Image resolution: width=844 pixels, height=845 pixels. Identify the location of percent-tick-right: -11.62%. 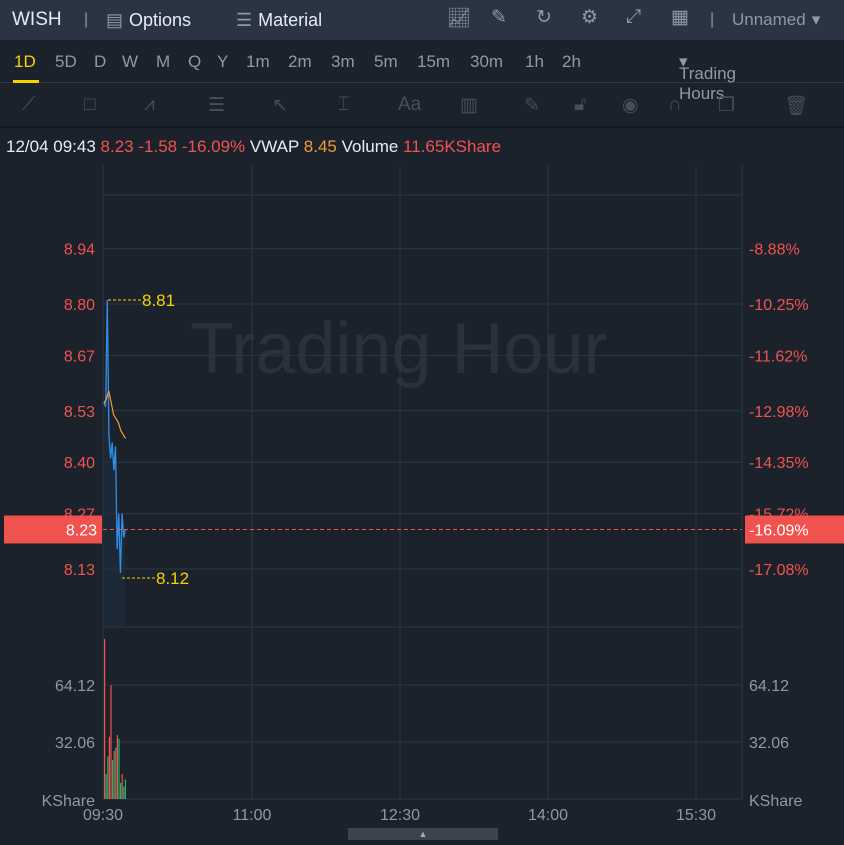
(778, 356).